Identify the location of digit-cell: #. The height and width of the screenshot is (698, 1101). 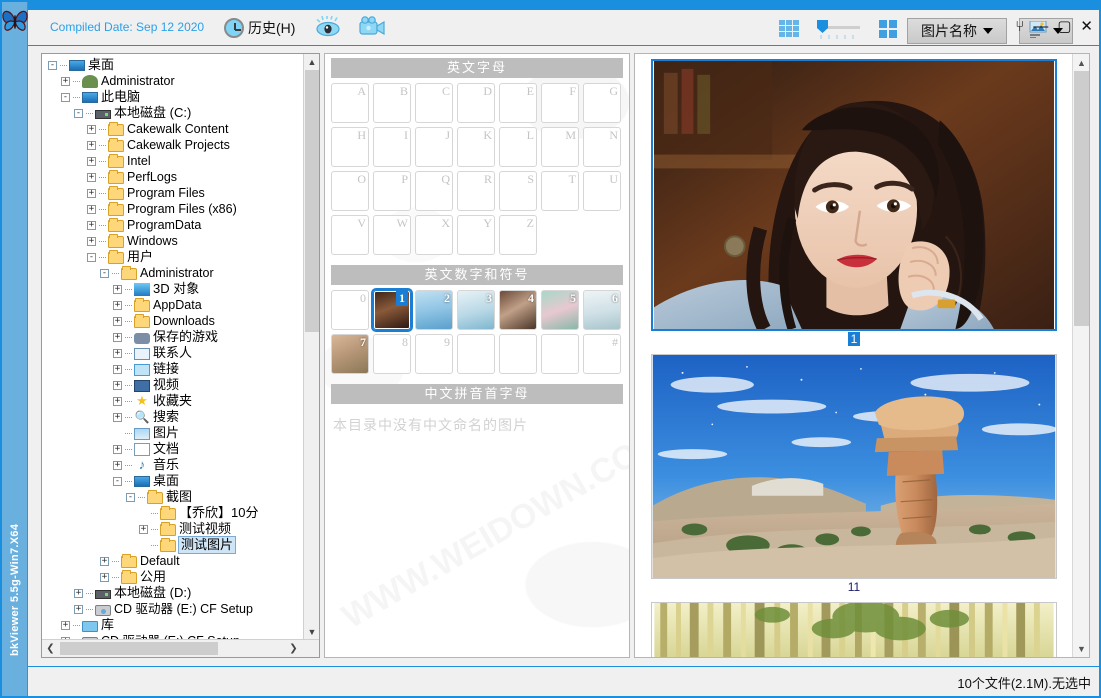
(602, 354).